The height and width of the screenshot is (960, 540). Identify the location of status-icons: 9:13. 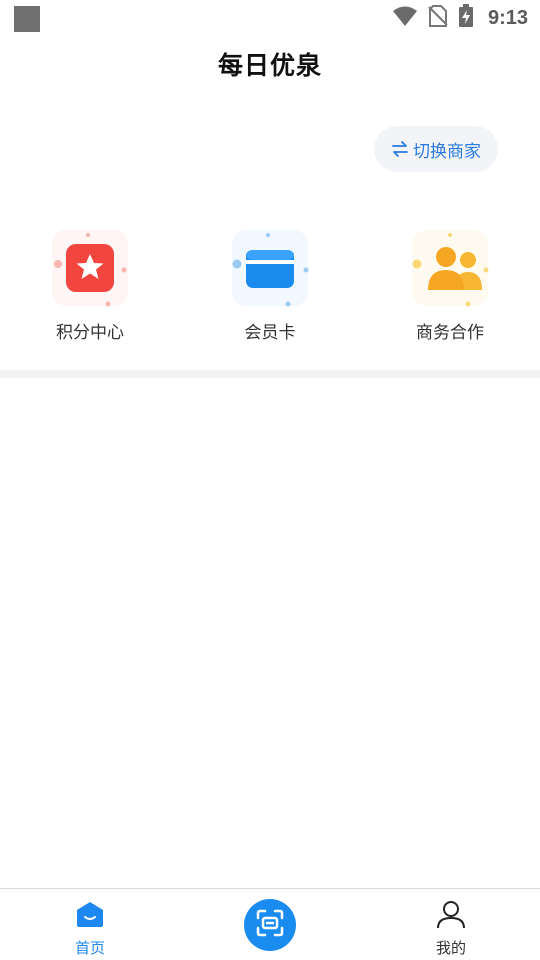
(460, 18).